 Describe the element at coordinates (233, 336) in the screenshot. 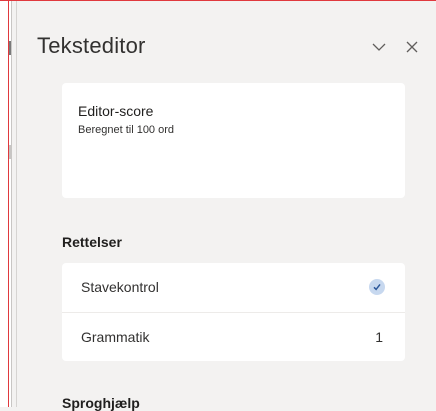

I see `grammar-row: Grammatik 1` at that location.